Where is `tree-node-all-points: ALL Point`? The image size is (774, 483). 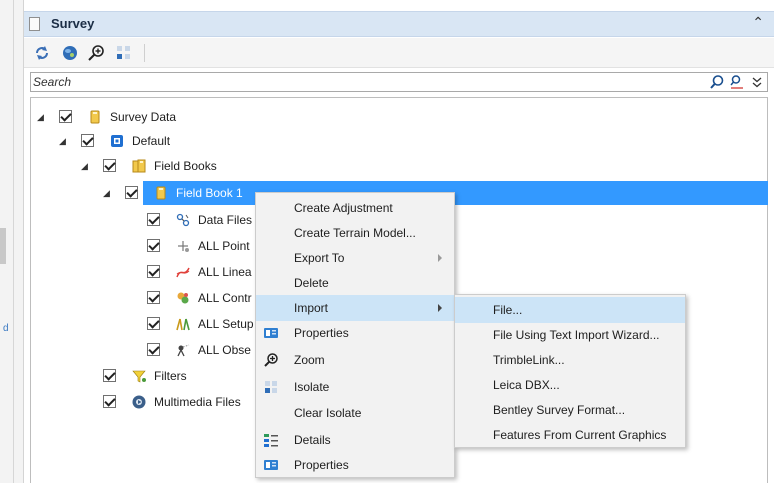 tree-node-all-points: ALL Point is located at coordinates (151, 246).